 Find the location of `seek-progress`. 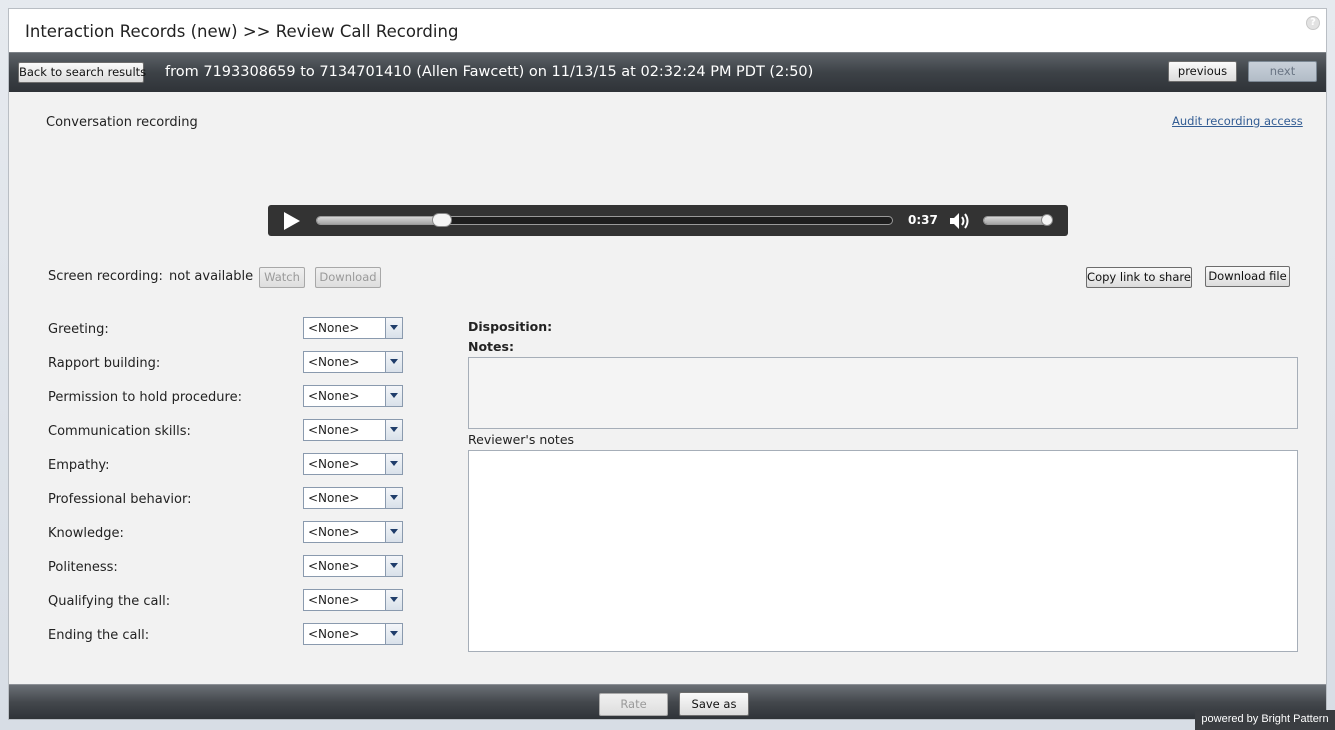

seek-progress is located at coordinates (380, 220).